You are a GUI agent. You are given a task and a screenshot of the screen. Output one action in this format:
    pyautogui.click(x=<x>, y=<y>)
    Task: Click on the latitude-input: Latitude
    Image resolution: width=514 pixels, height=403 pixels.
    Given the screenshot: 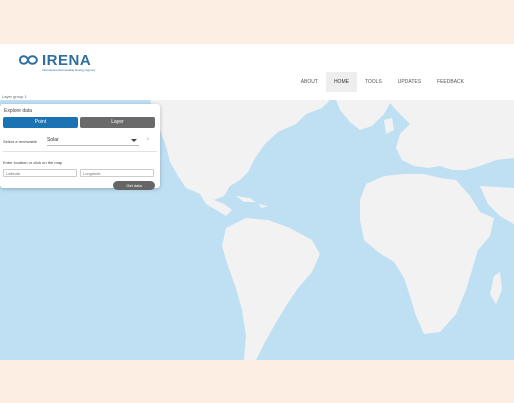 What is the action you would take?
    pyautogui.click(x=40, y=173)
    